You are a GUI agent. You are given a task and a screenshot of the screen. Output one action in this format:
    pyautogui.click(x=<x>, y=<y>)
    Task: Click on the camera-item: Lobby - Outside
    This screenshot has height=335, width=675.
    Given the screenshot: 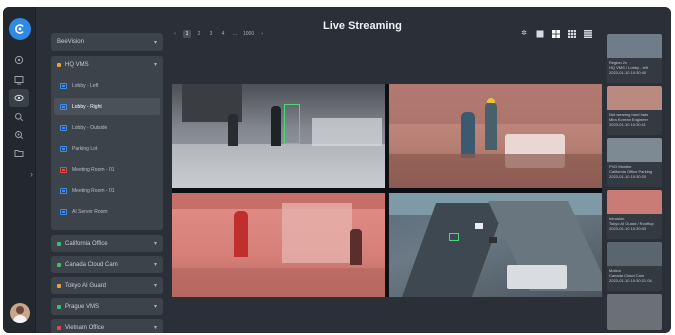 What is the action you would take?
    pyautogui.click(x=107, y=127)
    